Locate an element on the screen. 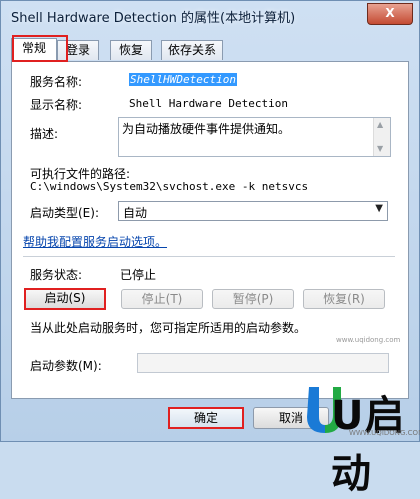  chevron-down-icon: ▼ is located at coordinates (379, 208).